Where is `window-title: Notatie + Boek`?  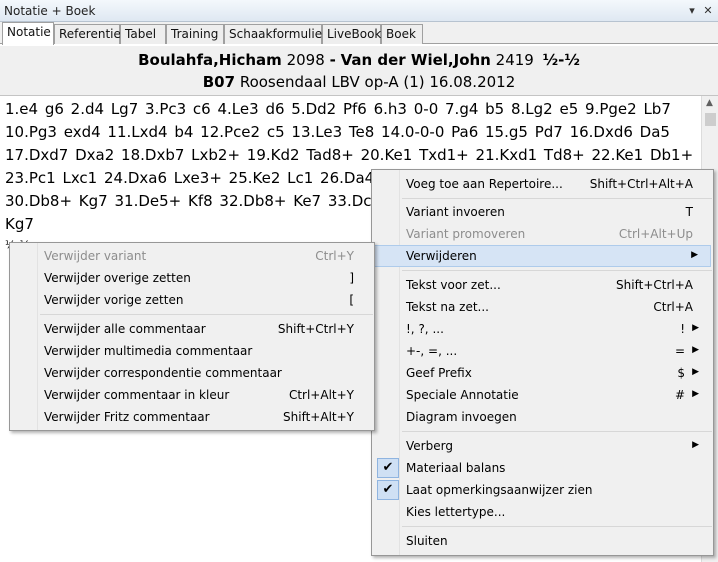
window-title: Notatie + Boek is located at coordinates (50, 11).